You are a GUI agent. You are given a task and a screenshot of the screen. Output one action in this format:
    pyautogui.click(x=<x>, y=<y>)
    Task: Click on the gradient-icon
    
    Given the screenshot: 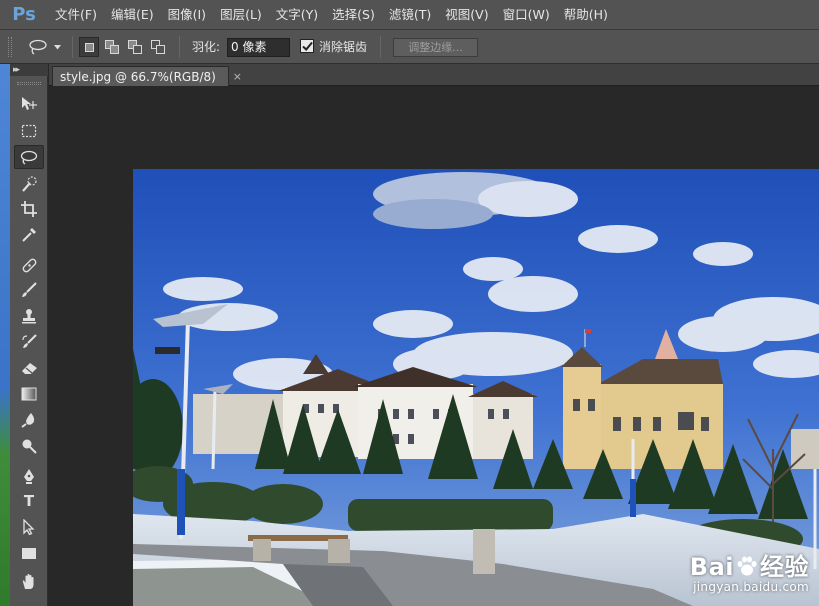 What is the action you would take?
    pyautogui.click(x=29, y=394)
    